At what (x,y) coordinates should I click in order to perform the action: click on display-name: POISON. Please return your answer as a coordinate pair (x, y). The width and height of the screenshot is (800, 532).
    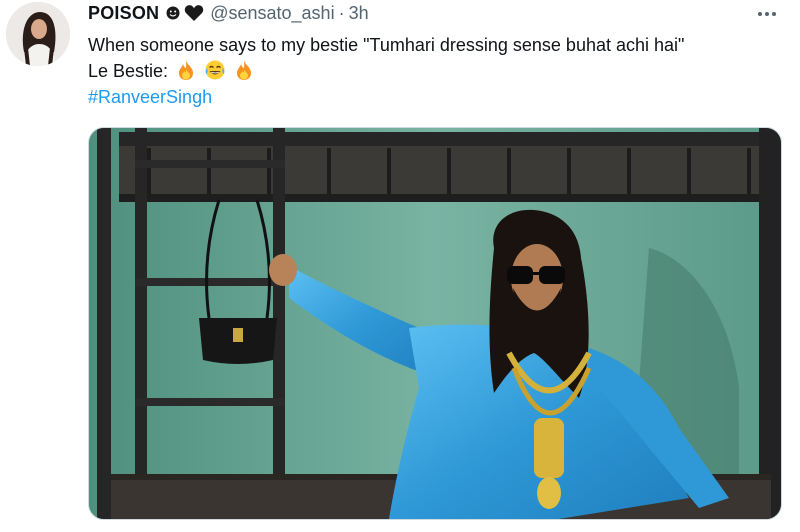
    Looking at the image, I should click on (123, 13).